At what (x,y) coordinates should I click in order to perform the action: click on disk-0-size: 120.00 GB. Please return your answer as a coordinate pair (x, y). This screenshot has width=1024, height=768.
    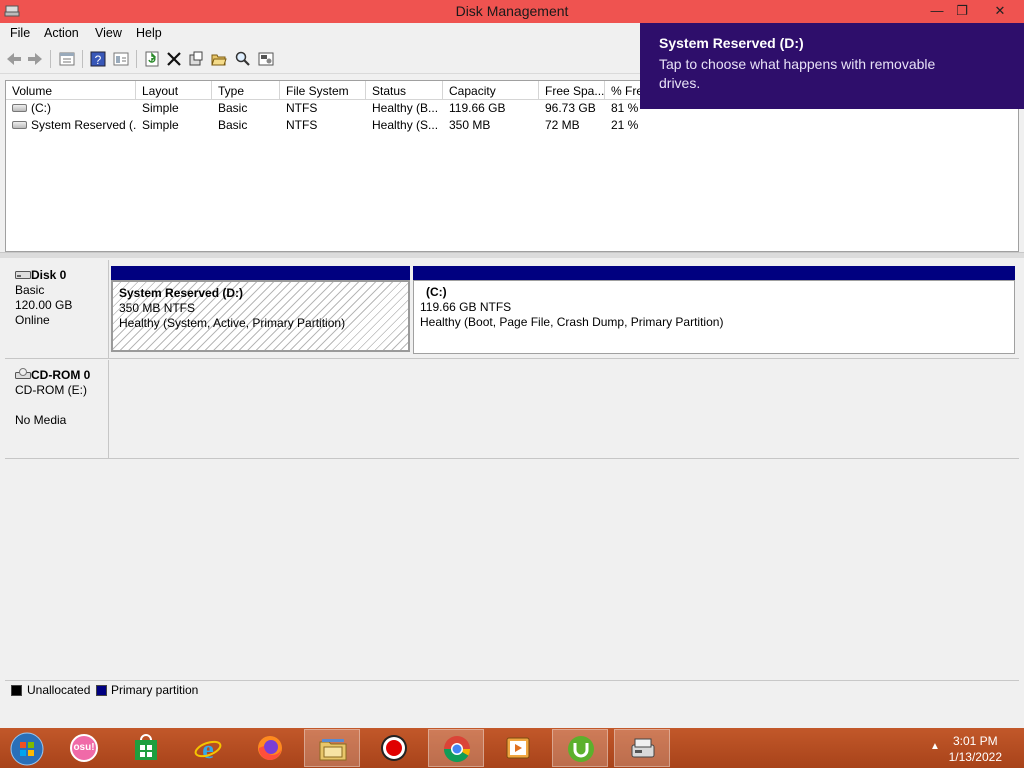
    Looking at the image, I should click on (44, 305).